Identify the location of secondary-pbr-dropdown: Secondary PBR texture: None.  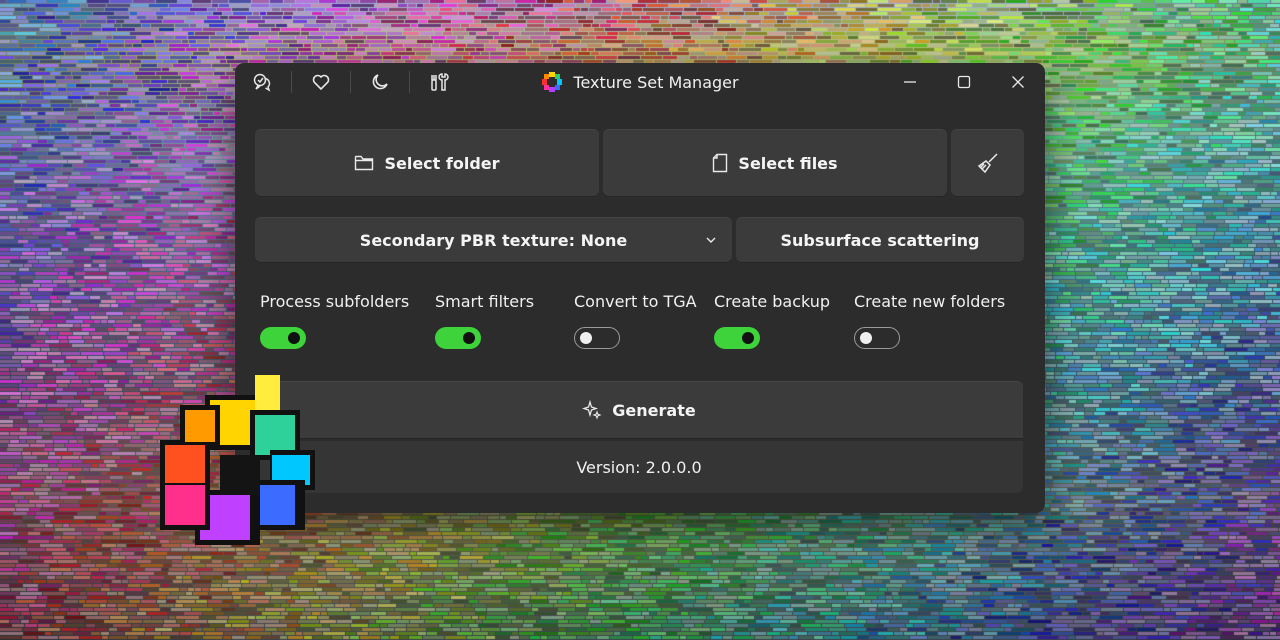
(493, 240).